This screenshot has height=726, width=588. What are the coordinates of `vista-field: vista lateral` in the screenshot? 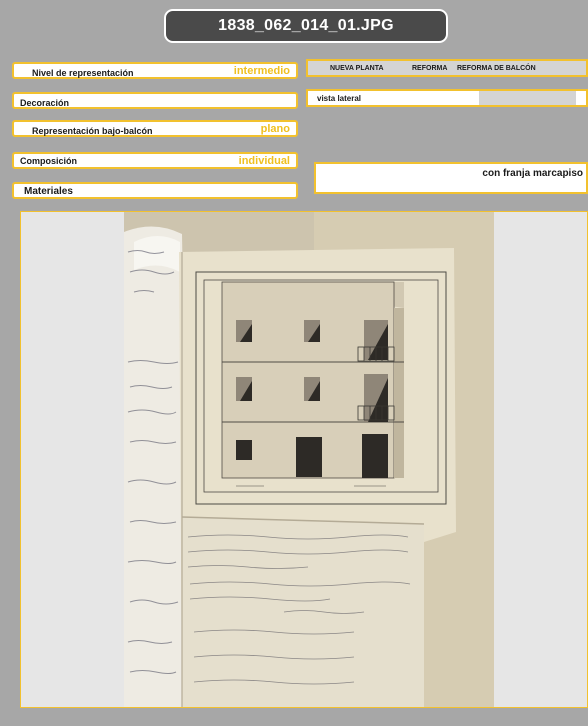 It's located at (447, 98).